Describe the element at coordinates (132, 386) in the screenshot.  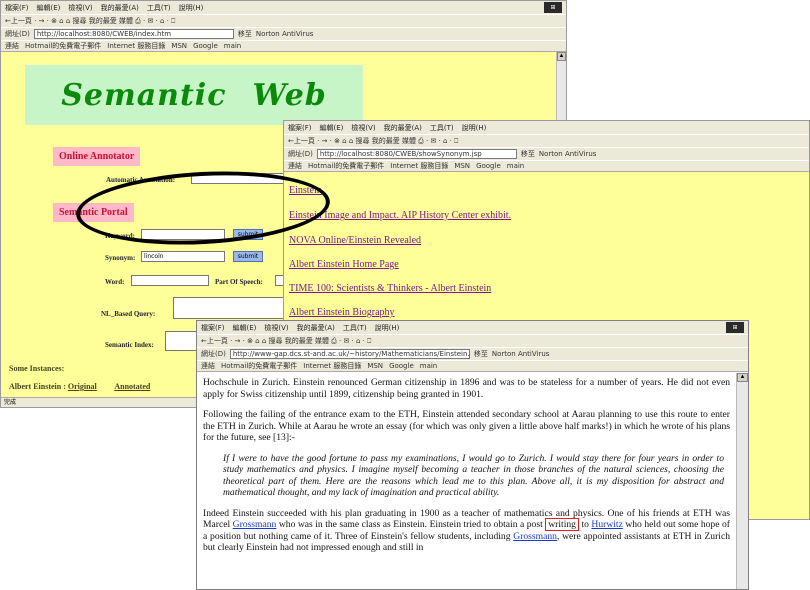
I see `instance-annotated-link: Annotated` at that location.